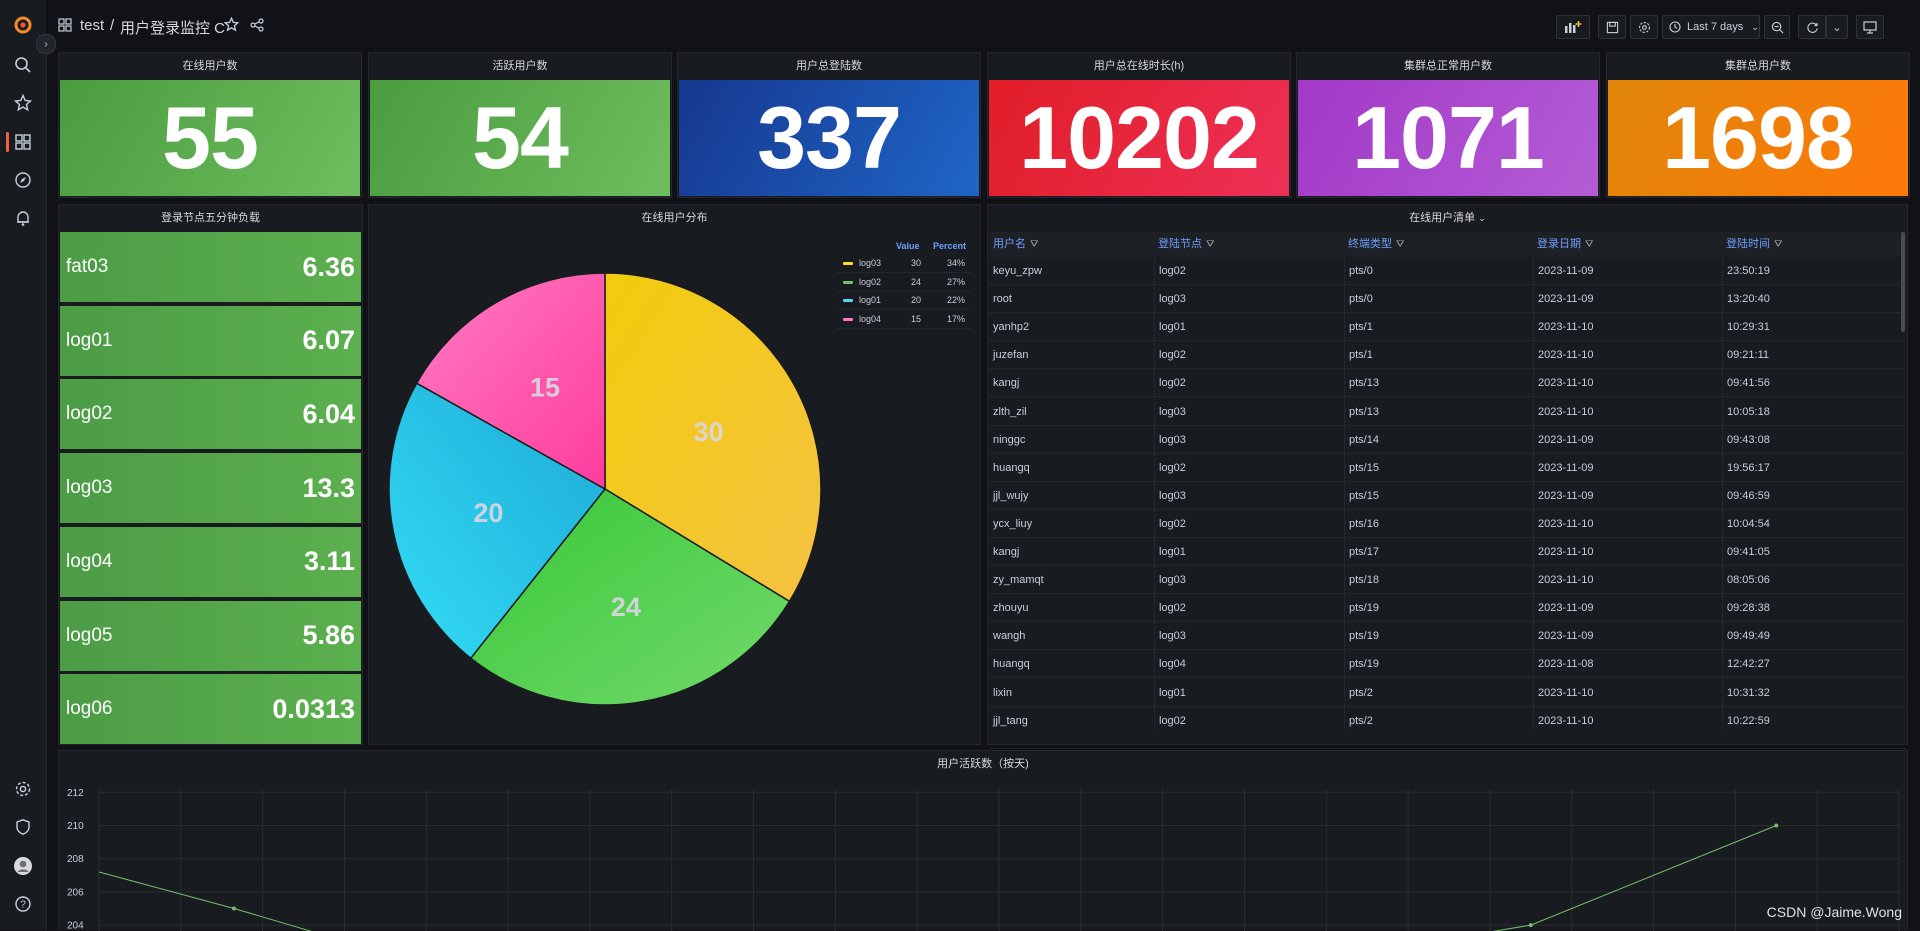 This screenshot has width=1920, height=931. I want to click on breadcrumb-dashboard-title: 用户登录监控 C, so click(172, 27).